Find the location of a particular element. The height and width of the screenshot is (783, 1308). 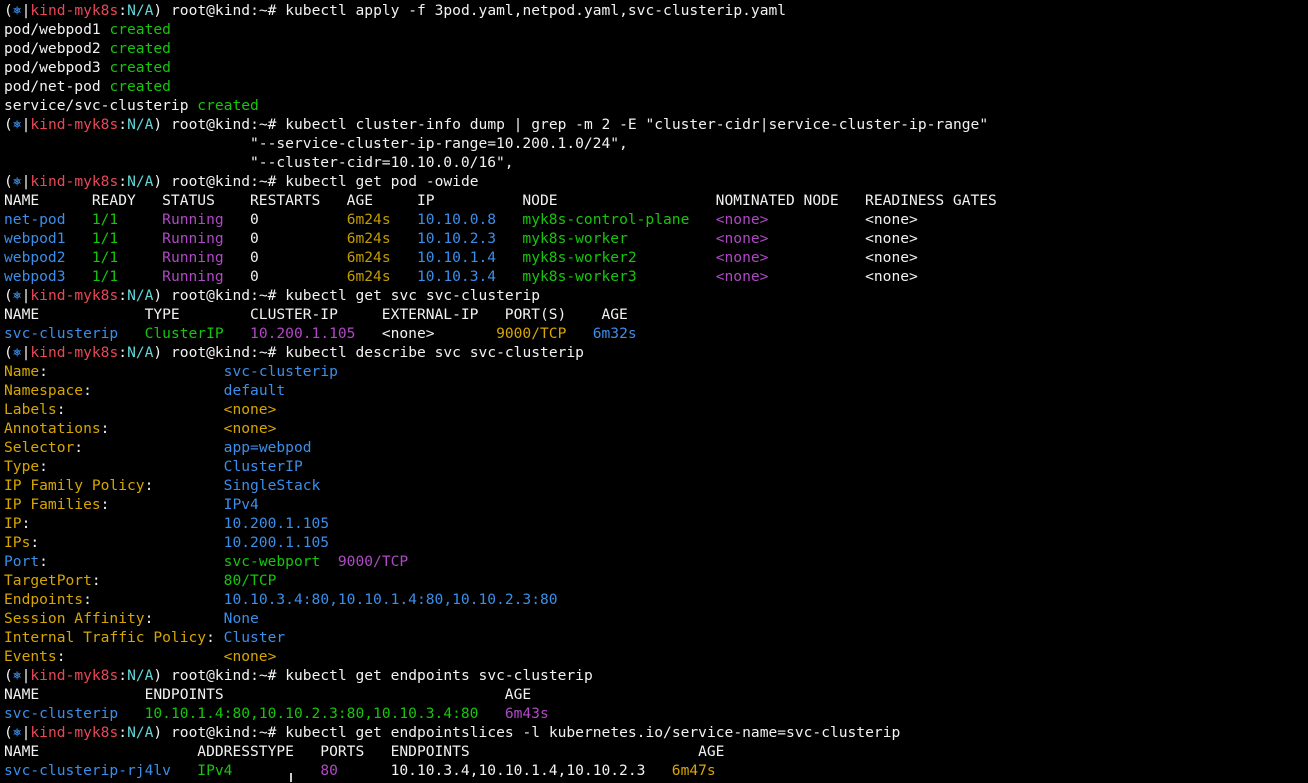

output-text: "--cluster-cidr=10.10.0.0/16", is located at coordinates (259, 162).